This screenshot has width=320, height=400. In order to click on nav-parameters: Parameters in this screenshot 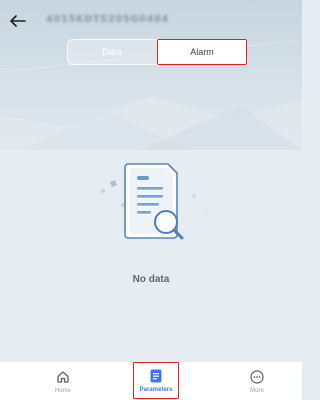, I will do `click(156, 380)`.